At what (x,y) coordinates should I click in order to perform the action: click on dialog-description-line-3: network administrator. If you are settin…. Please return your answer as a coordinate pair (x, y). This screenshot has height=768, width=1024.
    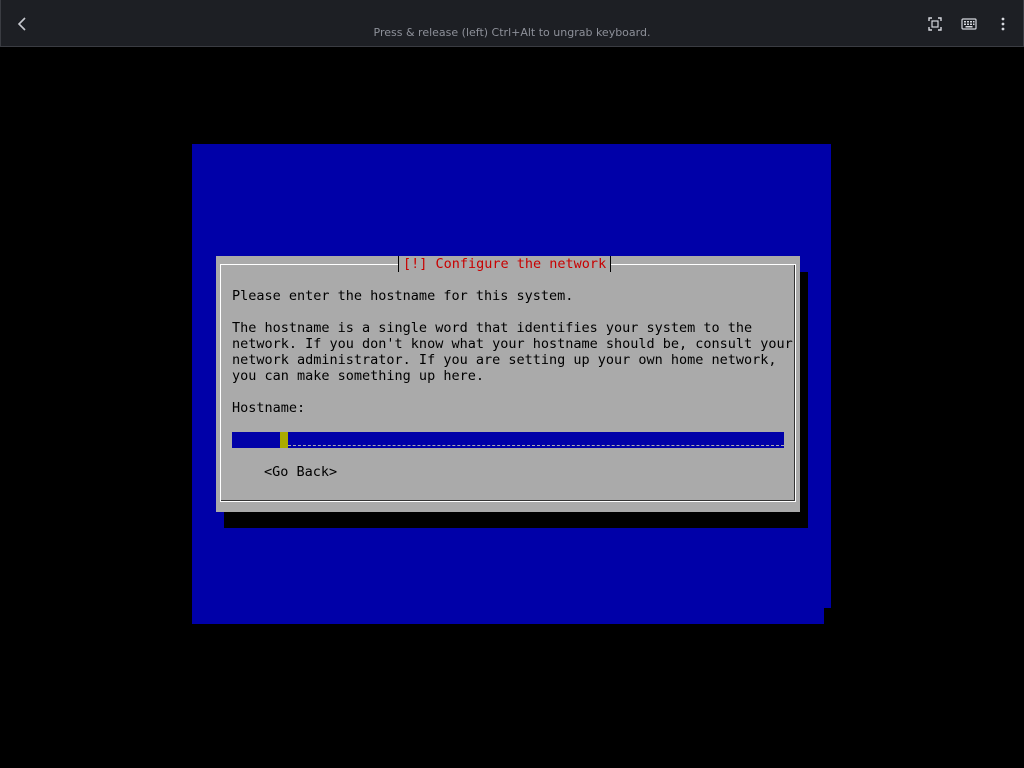
    Looking at the image, I should click on (504, 360).